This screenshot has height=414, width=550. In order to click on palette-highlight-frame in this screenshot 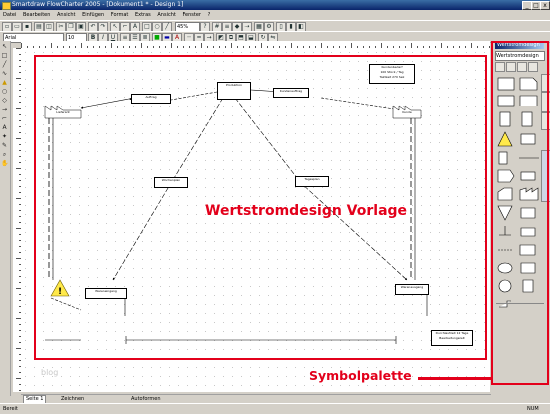, I will do `click(520, 213)`.